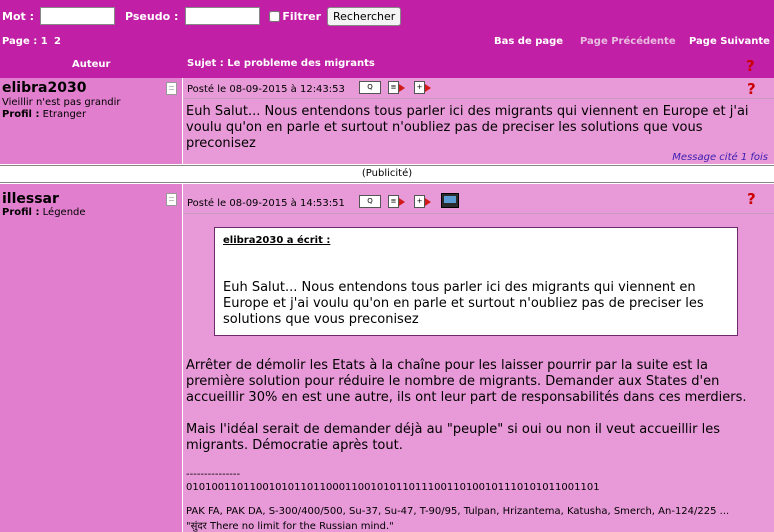  What do you see at coordinates (44, 88) in the screenshot?
I see `post1-author: elibra2030` at bounding box center [44, 88].